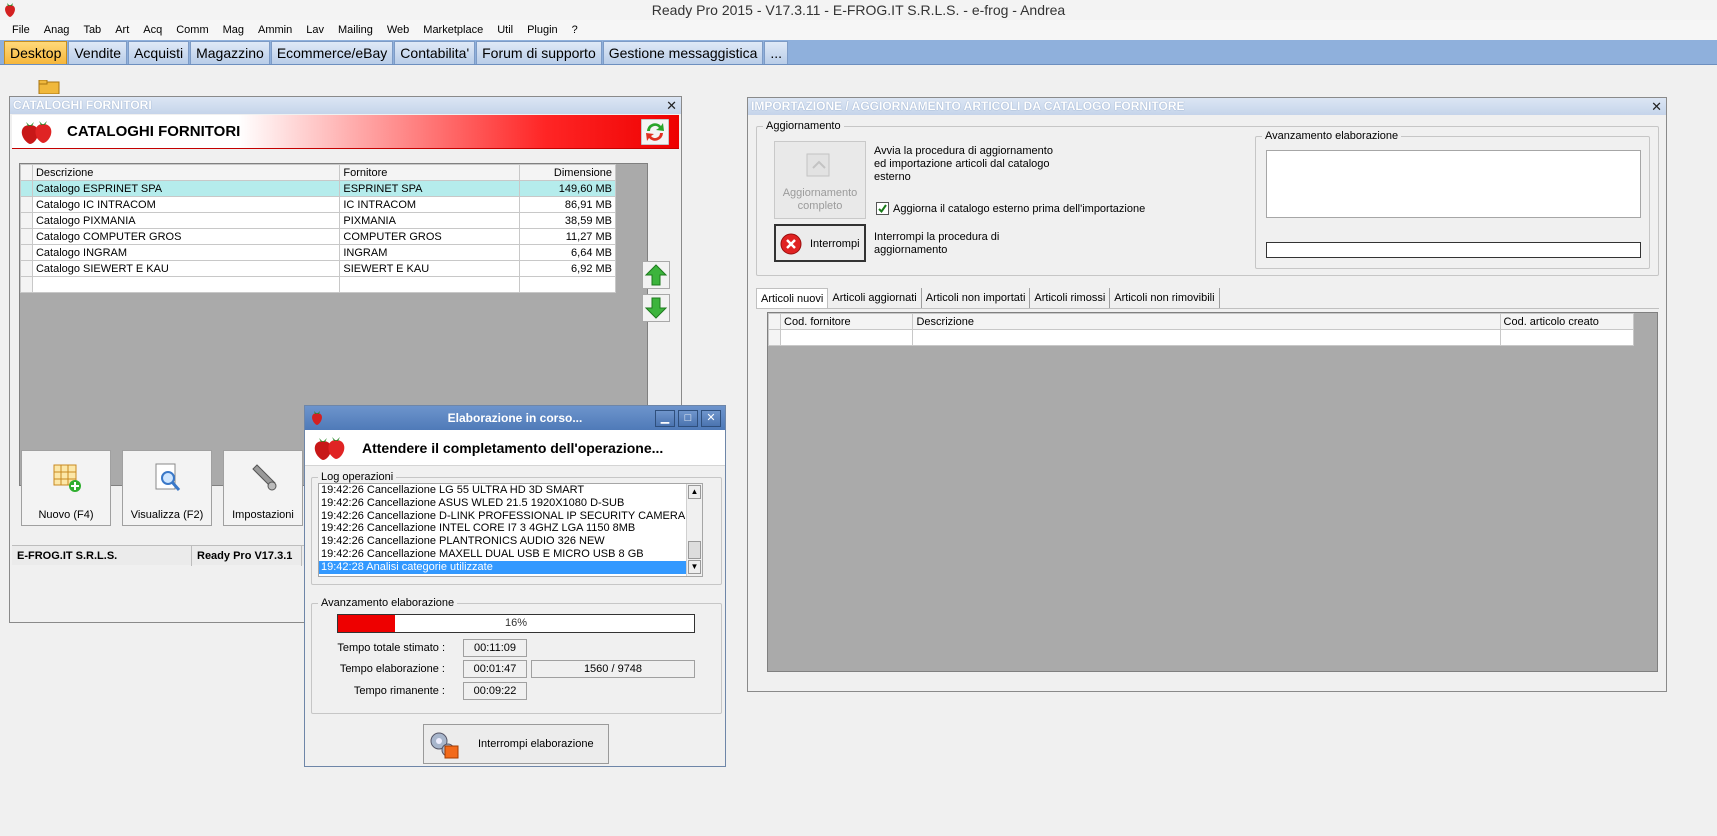  I want to click on check-icon, so click(882, 209).